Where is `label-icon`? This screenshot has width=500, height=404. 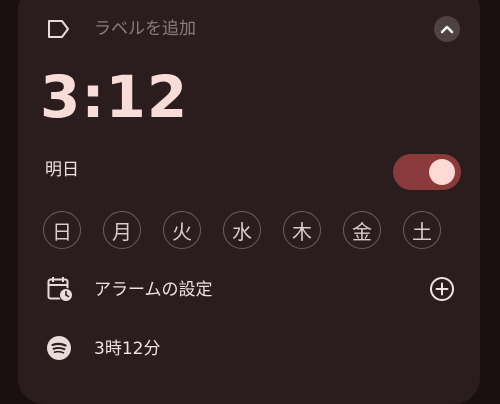
label-icon is located at coordinates (59, 29).